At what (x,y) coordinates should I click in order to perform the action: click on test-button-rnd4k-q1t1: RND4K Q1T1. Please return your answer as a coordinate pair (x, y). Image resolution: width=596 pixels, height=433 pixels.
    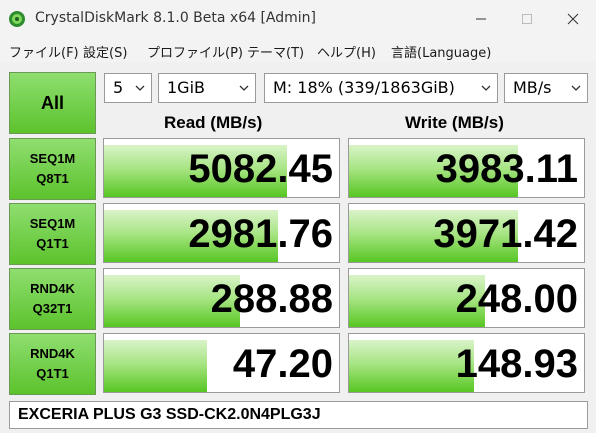
    Looking at the image, I should click on (52, 364).